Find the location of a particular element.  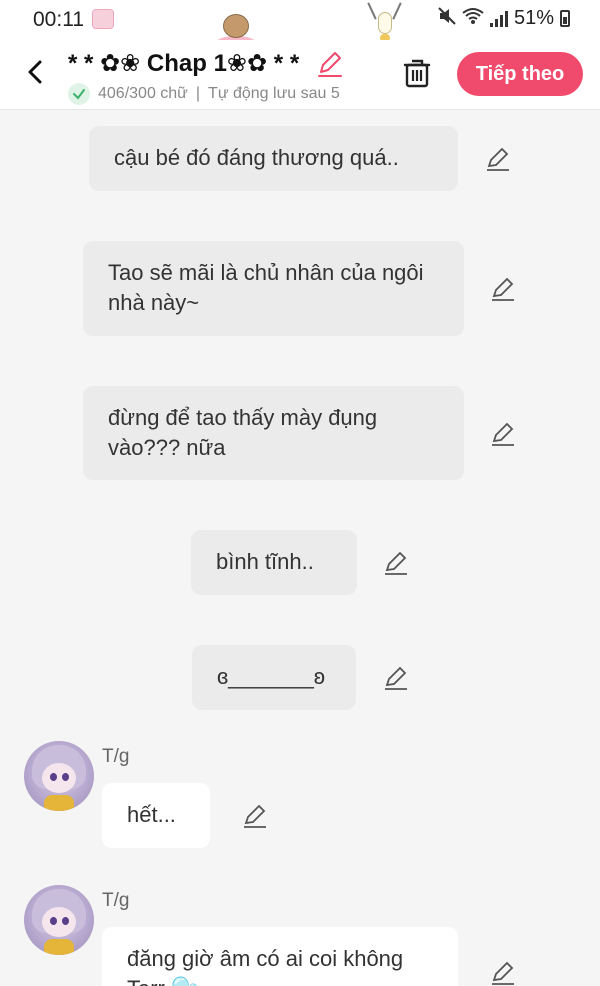

message-text: ɞ_______ʚ is located at coordinates (271, 676).